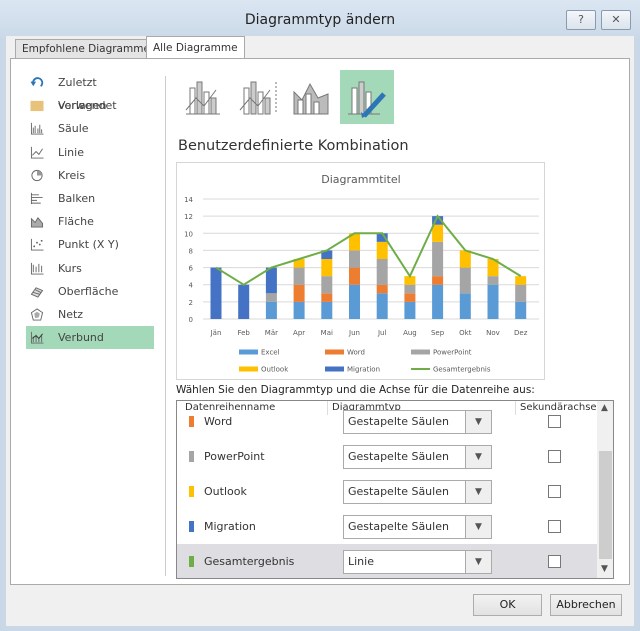 This screenshot has height=631, width=640. I want to click on combo-subtype-2-button, so click(259, 97).